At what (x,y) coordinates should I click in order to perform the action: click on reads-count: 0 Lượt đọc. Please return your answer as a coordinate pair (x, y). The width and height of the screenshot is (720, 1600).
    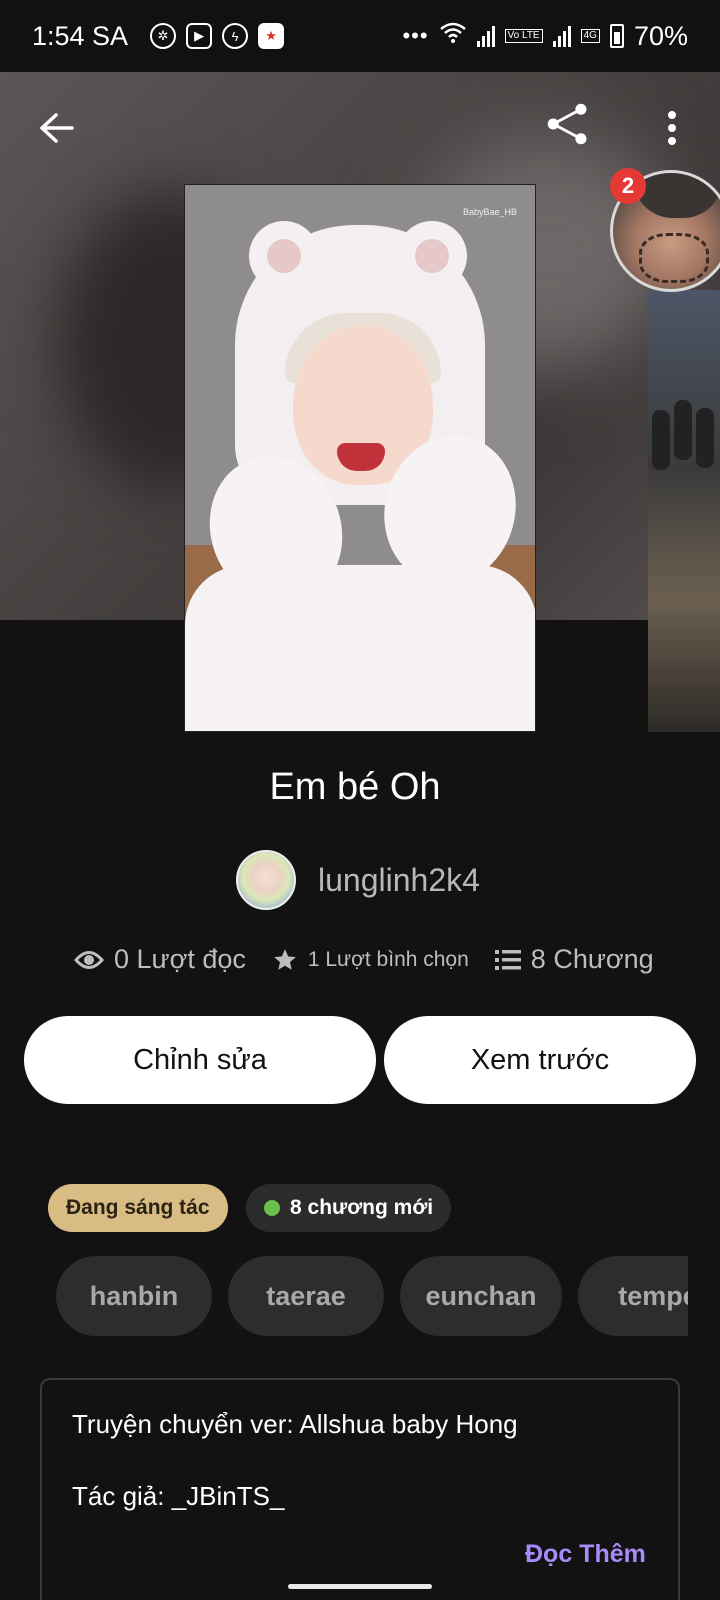
    Looking at the image, I should click on (180, 959).